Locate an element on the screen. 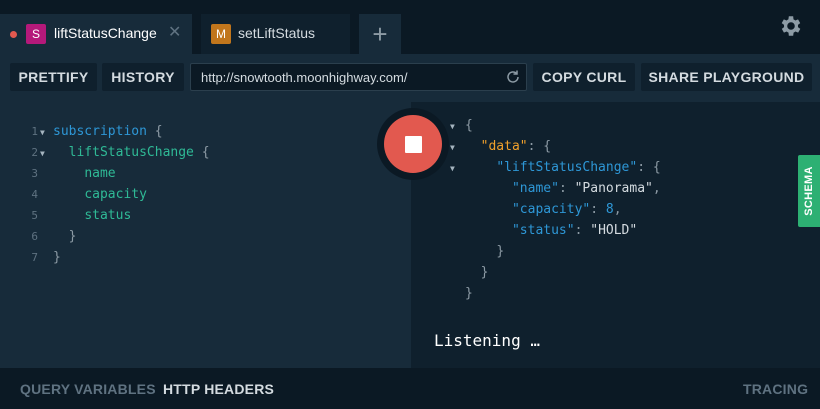  tracing-tab: TRACING is located at coordinates (775, 389).